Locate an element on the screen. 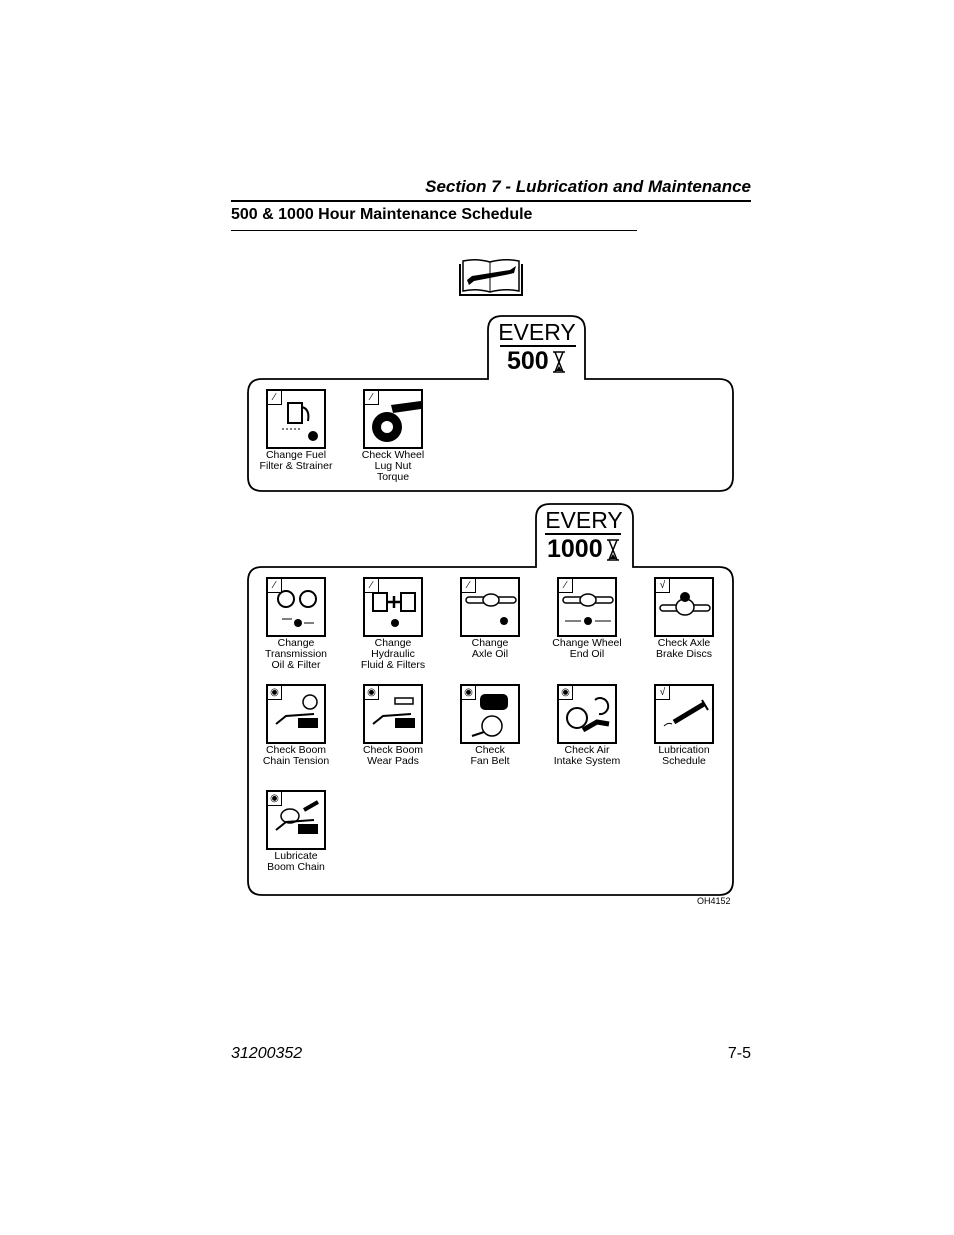 The width and height of the screenshot is (954, 1235). axle-brake-icon: √ is located at coordinates (684, 607).